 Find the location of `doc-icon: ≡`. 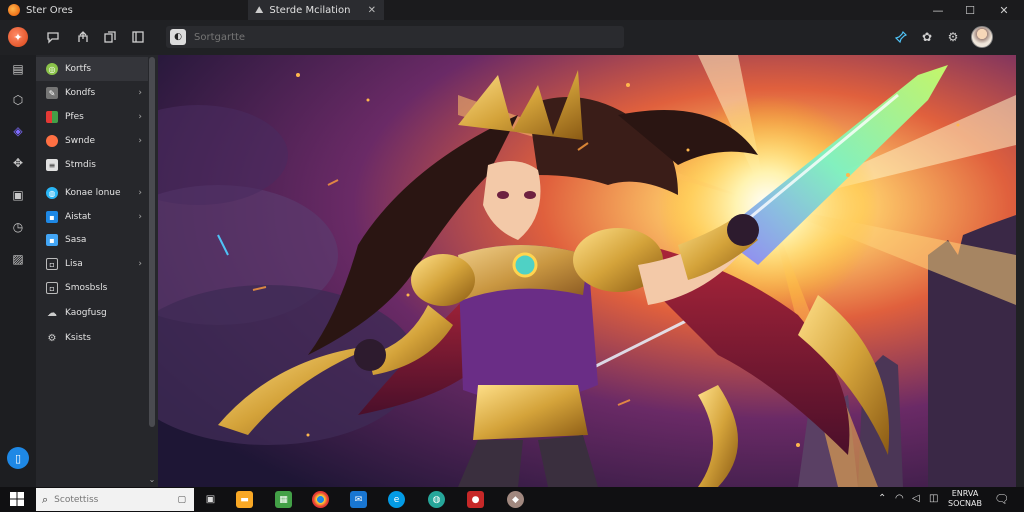

doc-icon: ≡ is located at coordinates (52, 165).